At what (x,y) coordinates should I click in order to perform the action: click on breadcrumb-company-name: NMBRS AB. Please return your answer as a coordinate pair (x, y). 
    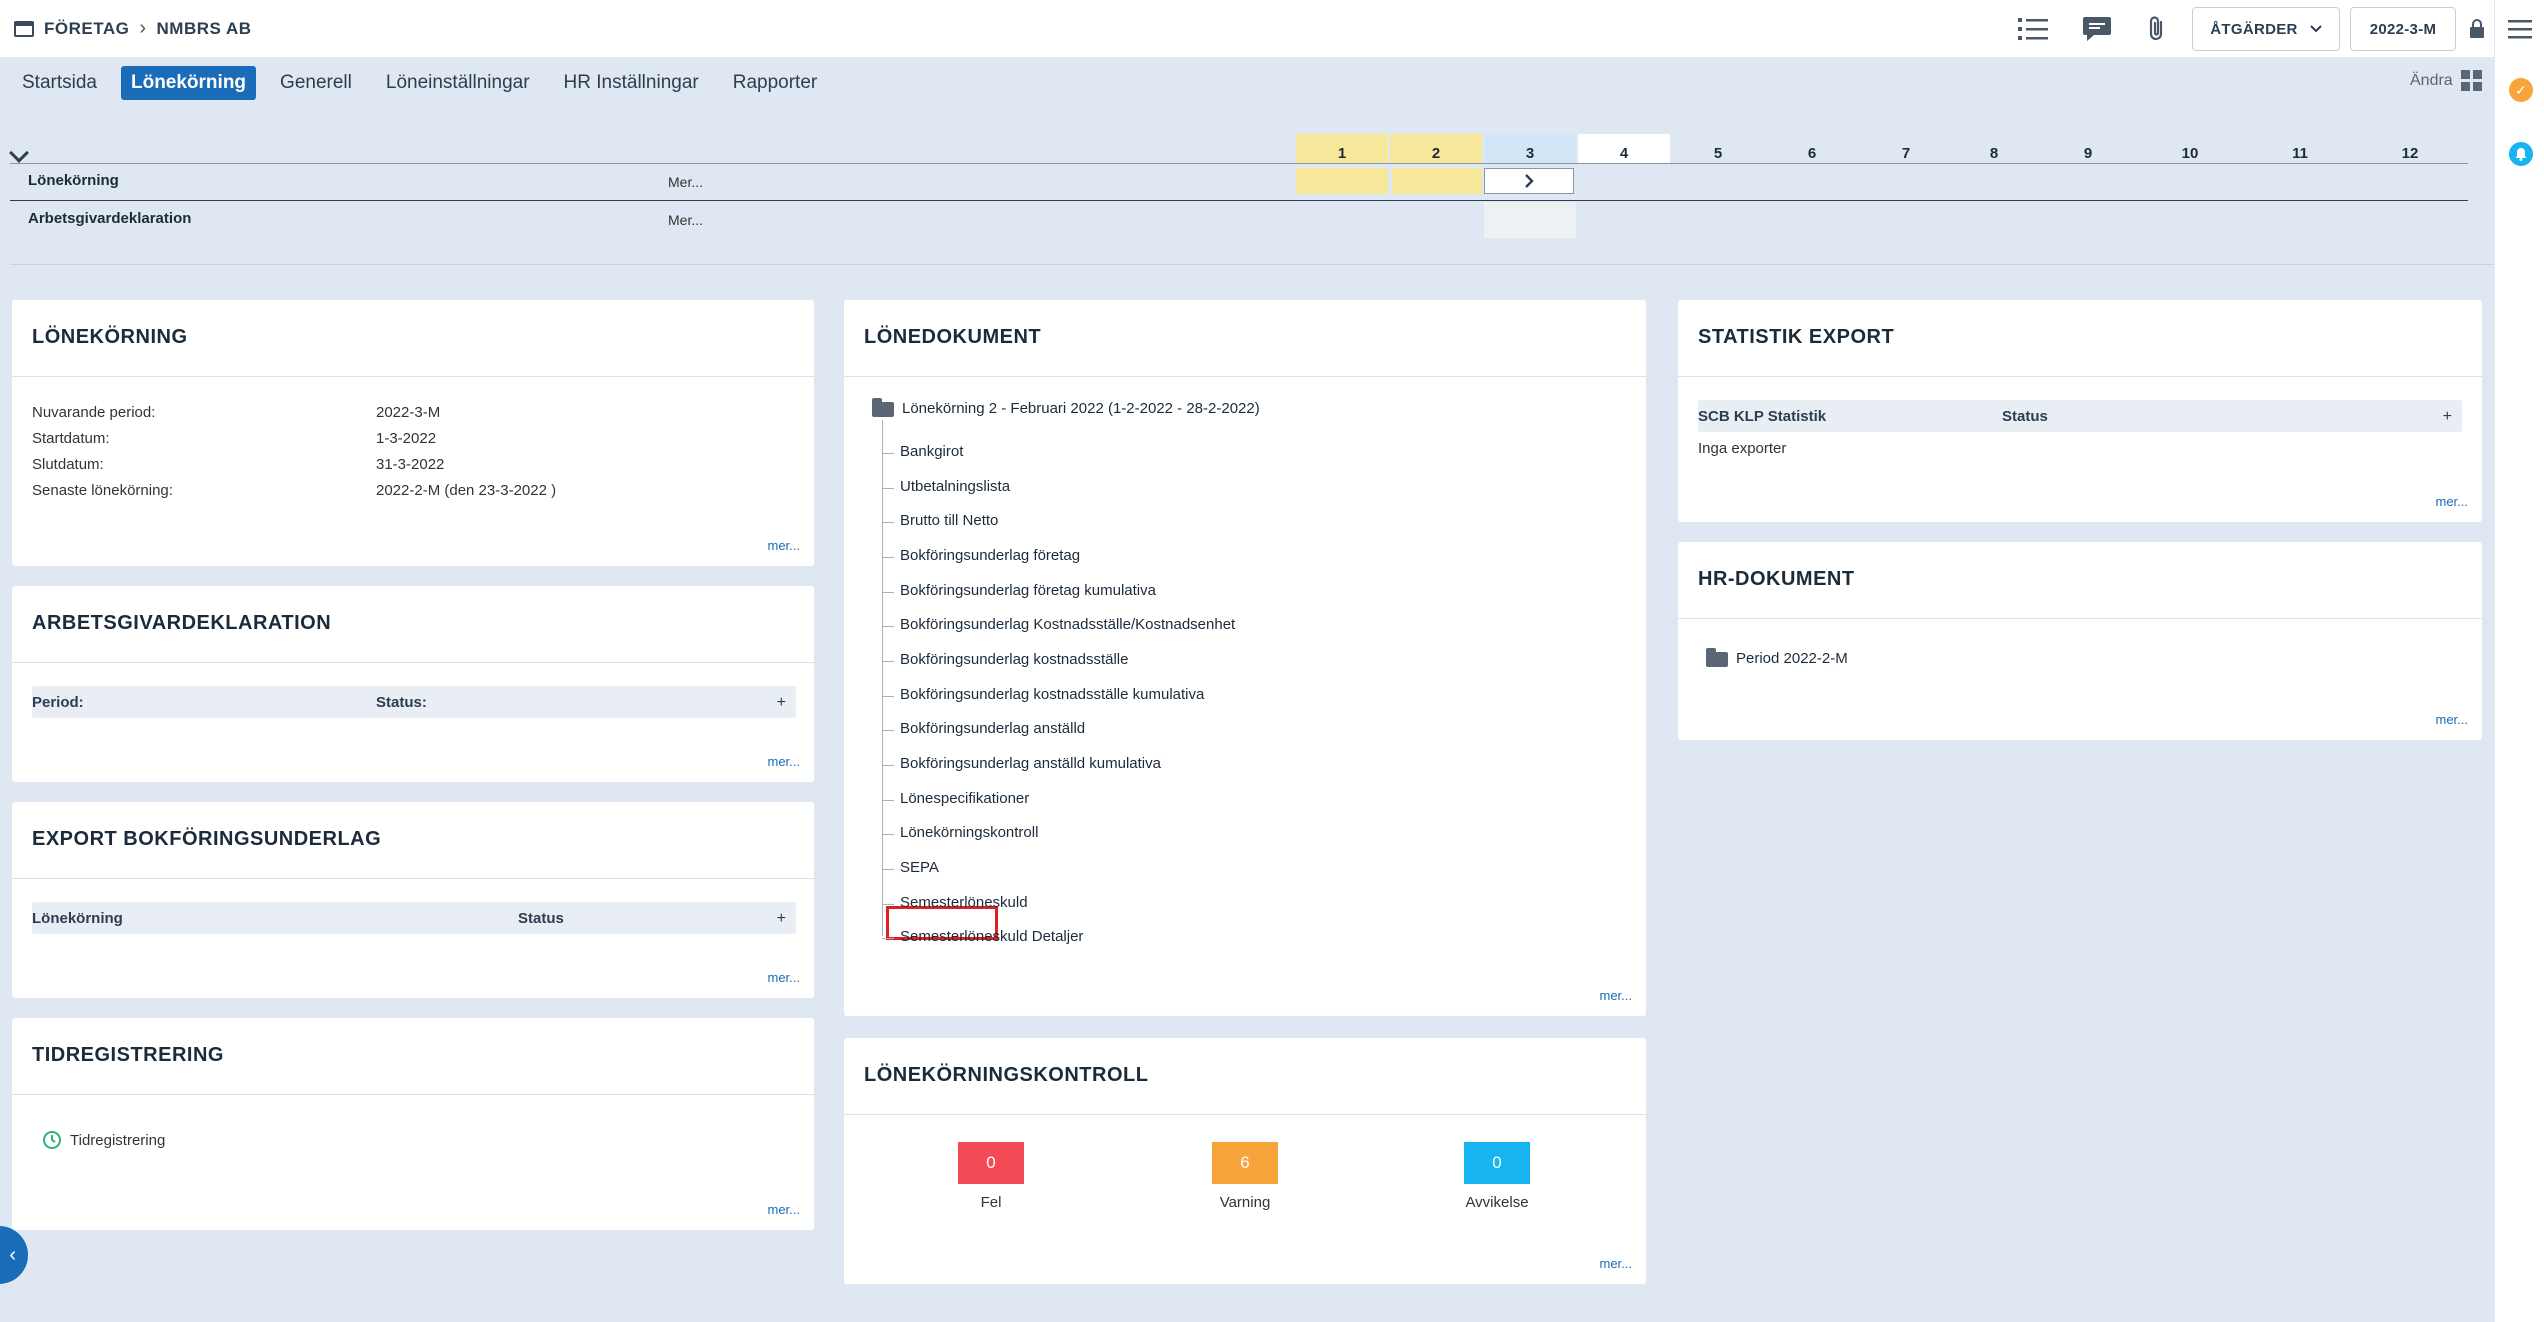
    Looking at the image, I should click on (204, 29).